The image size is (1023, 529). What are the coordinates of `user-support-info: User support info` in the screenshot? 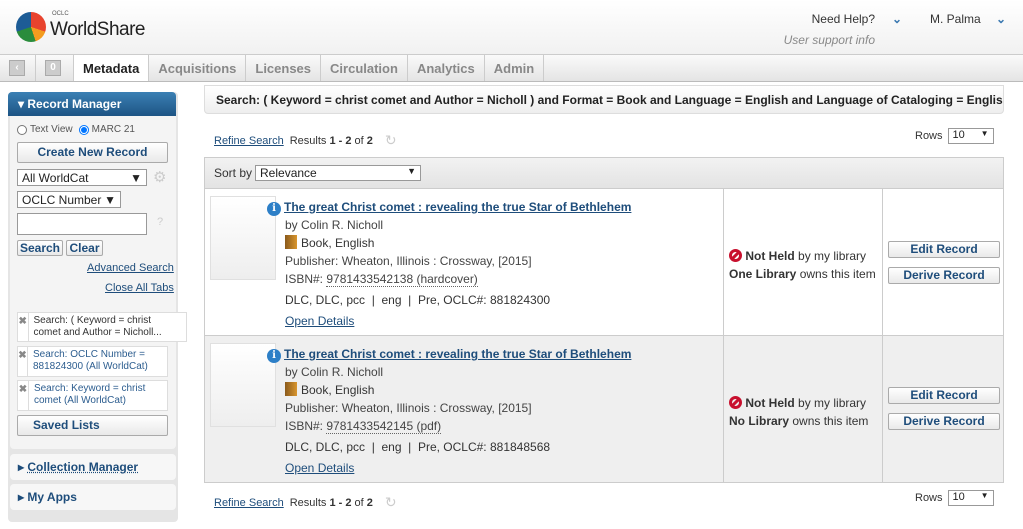 It's located at (829, 40).